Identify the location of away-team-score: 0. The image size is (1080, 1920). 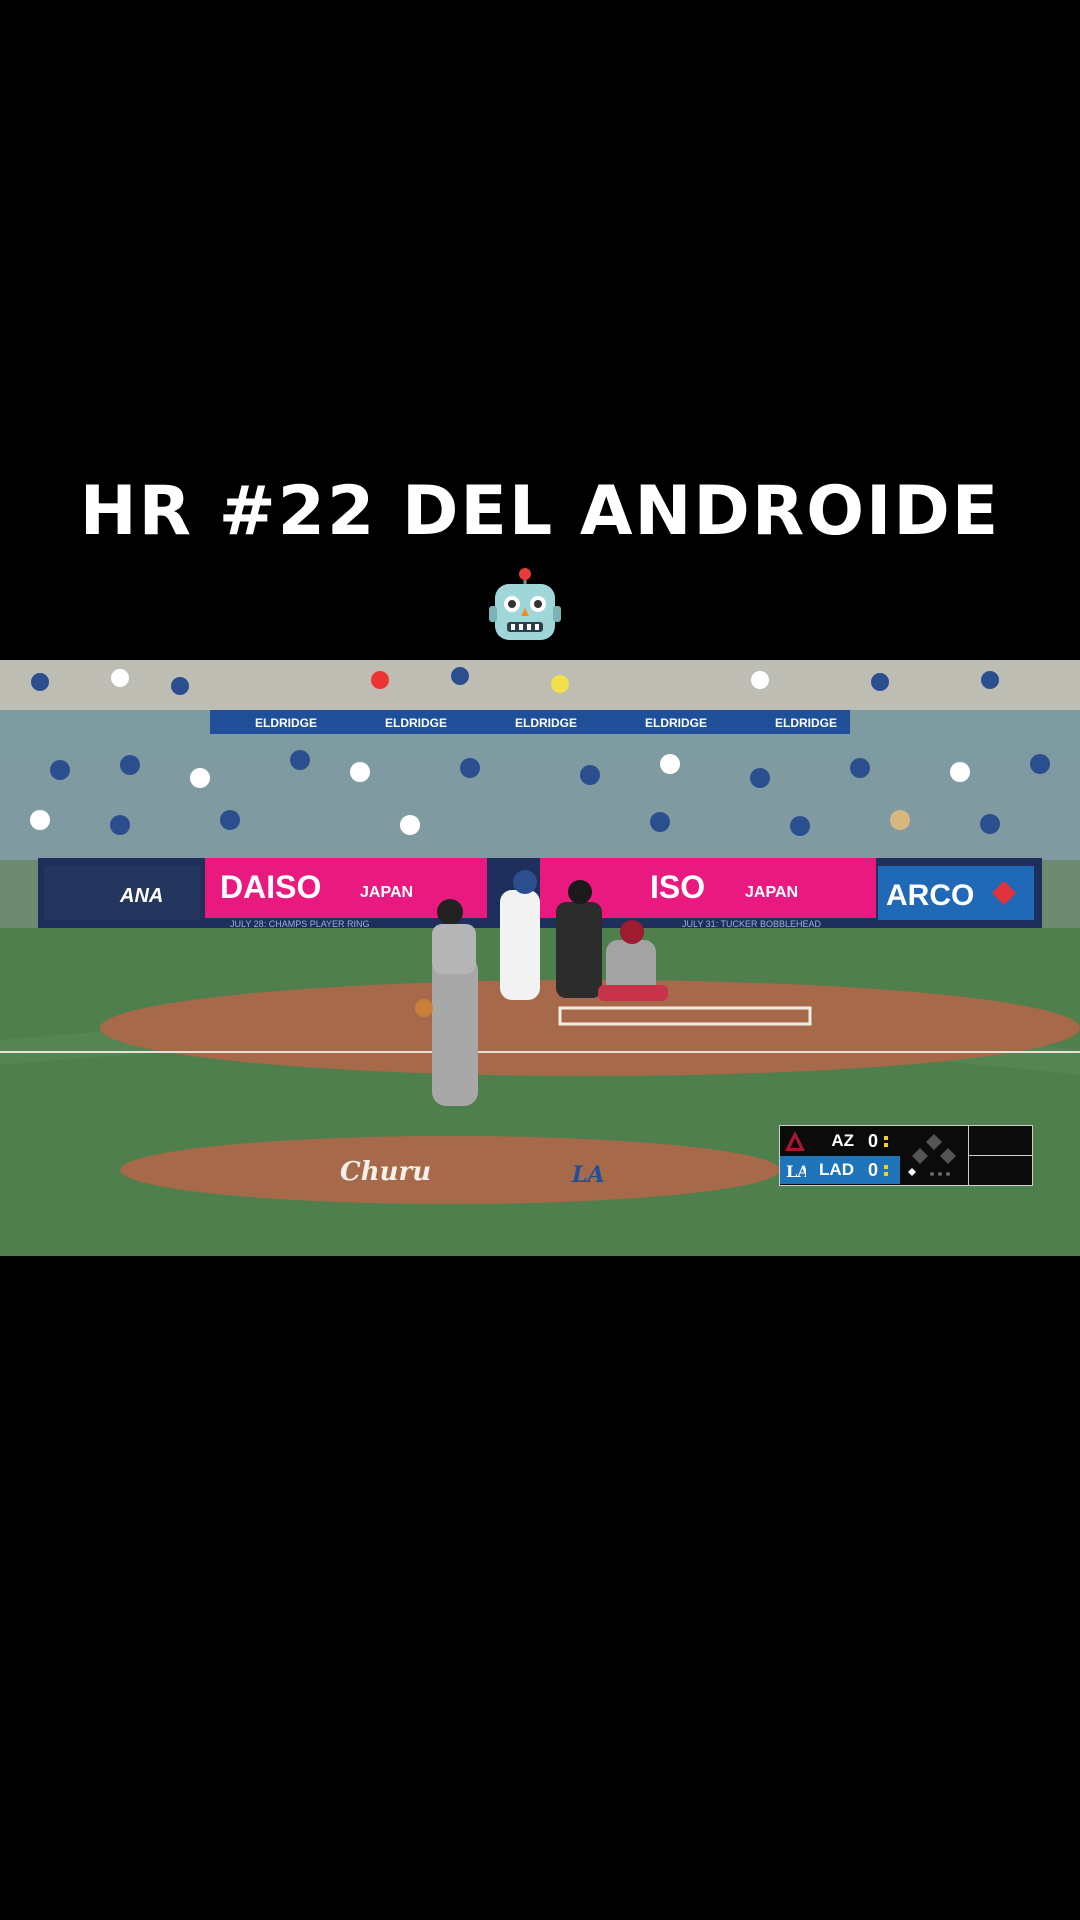
(872, 1140).